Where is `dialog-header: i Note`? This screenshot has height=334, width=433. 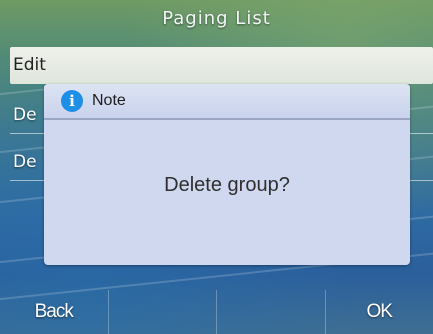
dialog-header: i Note is located at coordinates (227, 102).